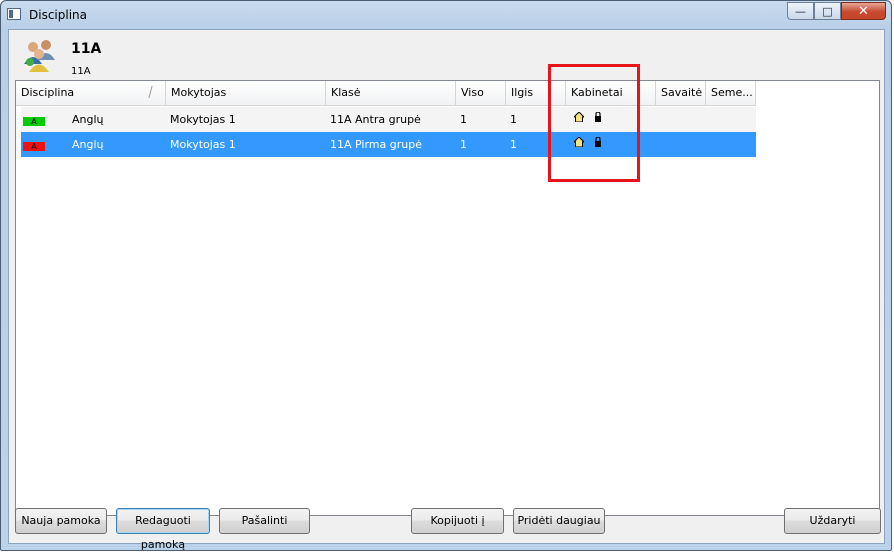 The height and width of the screenshot is (557, 894). What do you see at coordinates (346, 92) in the screenshot?
I see `column-label: Klasė` at bounding box center [346, 92].